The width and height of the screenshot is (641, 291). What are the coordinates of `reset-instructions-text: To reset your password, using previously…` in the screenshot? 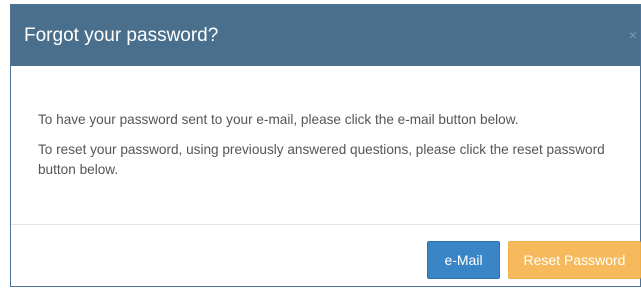 It's located at (321, 159).